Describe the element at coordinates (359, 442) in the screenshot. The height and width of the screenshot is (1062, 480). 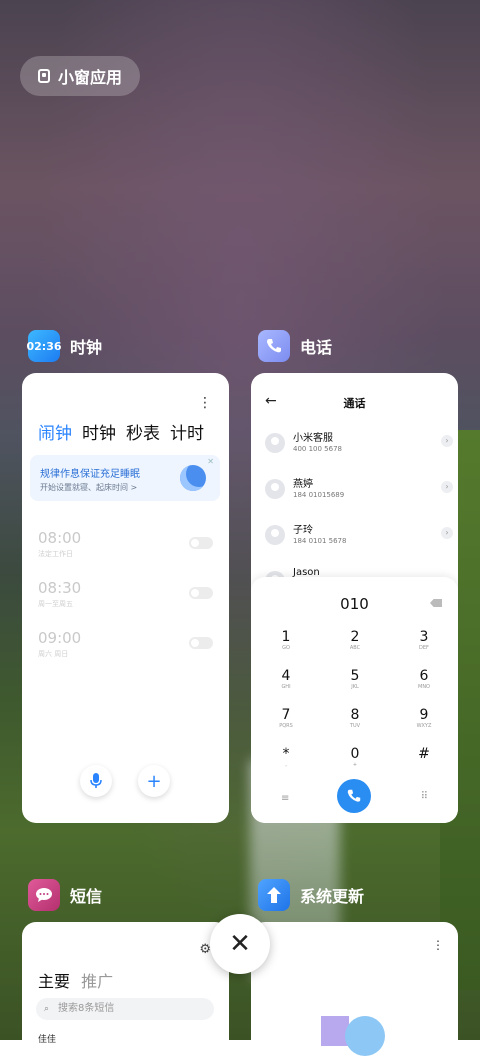
I see `contact-row: 小米客服 400 100 5678 ›` at that location.